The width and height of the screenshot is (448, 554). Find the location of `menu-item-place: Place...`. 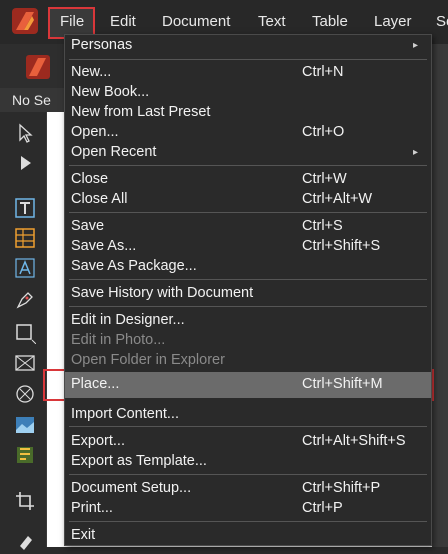

menu-item-place: Place... is located at coordinates (95, 384).